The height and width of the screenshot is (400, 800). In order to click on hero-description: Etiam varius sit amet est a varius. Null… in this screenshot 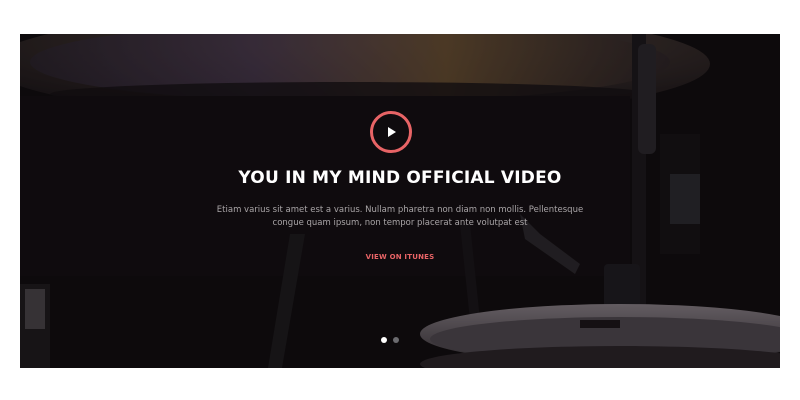, I will do `click(400, 216)`.